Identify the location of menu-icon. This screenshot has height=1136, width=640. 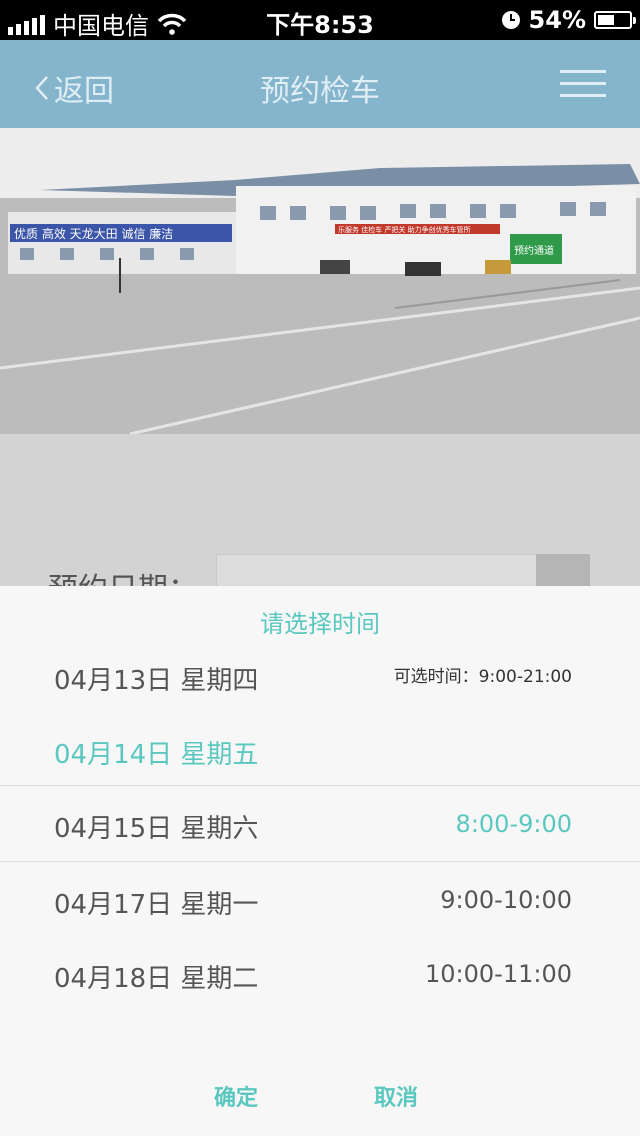
(583, 84).